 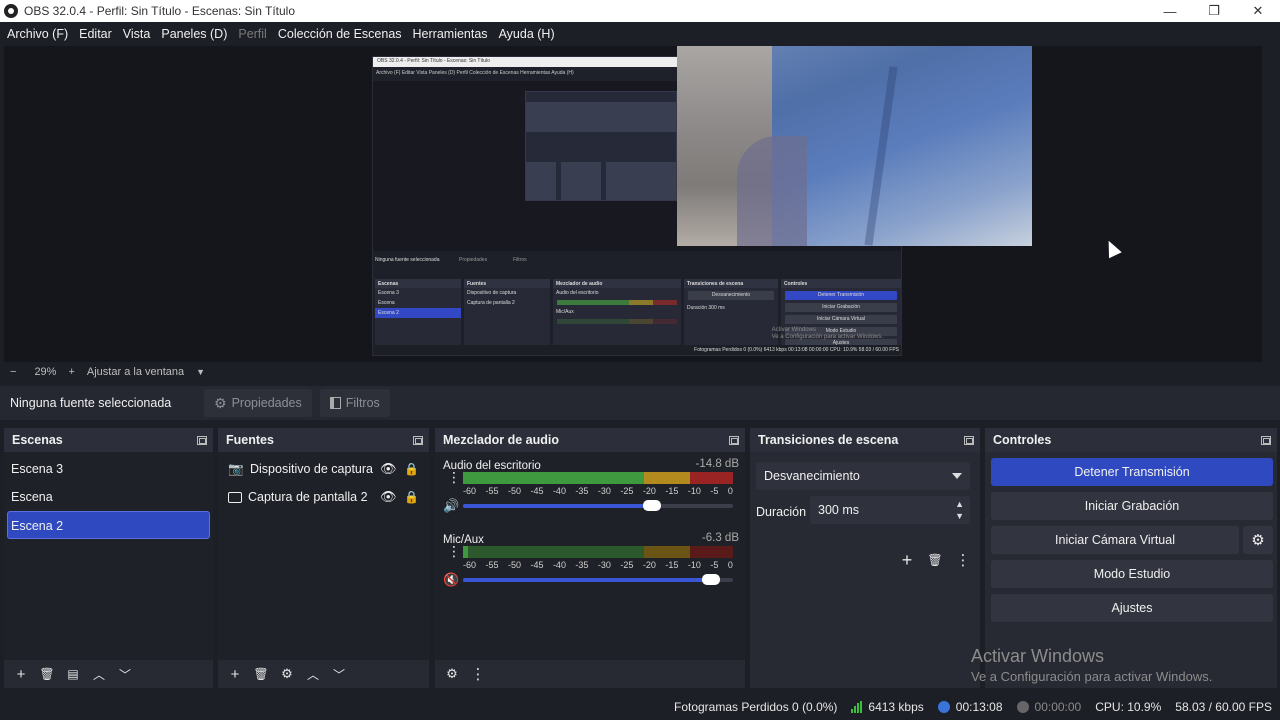 What do you see at coordinates (323, 497) in the screenshot?
I see `source-item: Captura de pantalla 2 👁 🔒` at bounding box center [323, 497].